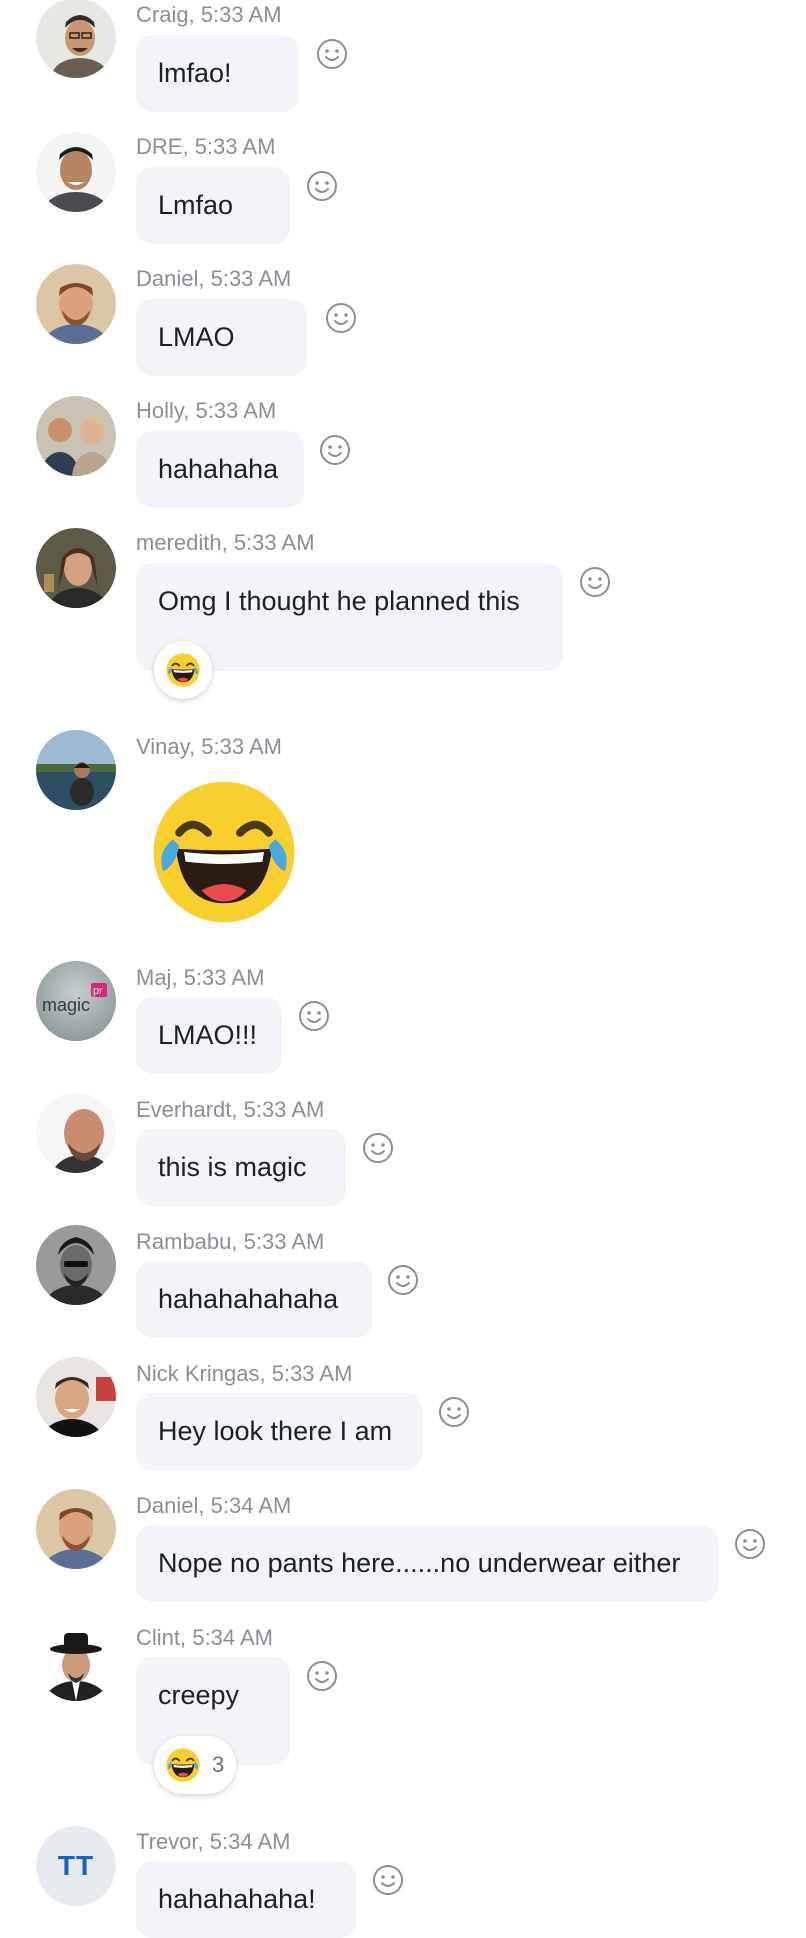 The width and height of the screenshot is (806, 1938). I want to click on message-bubble: Lmfao, so click(213, 205).